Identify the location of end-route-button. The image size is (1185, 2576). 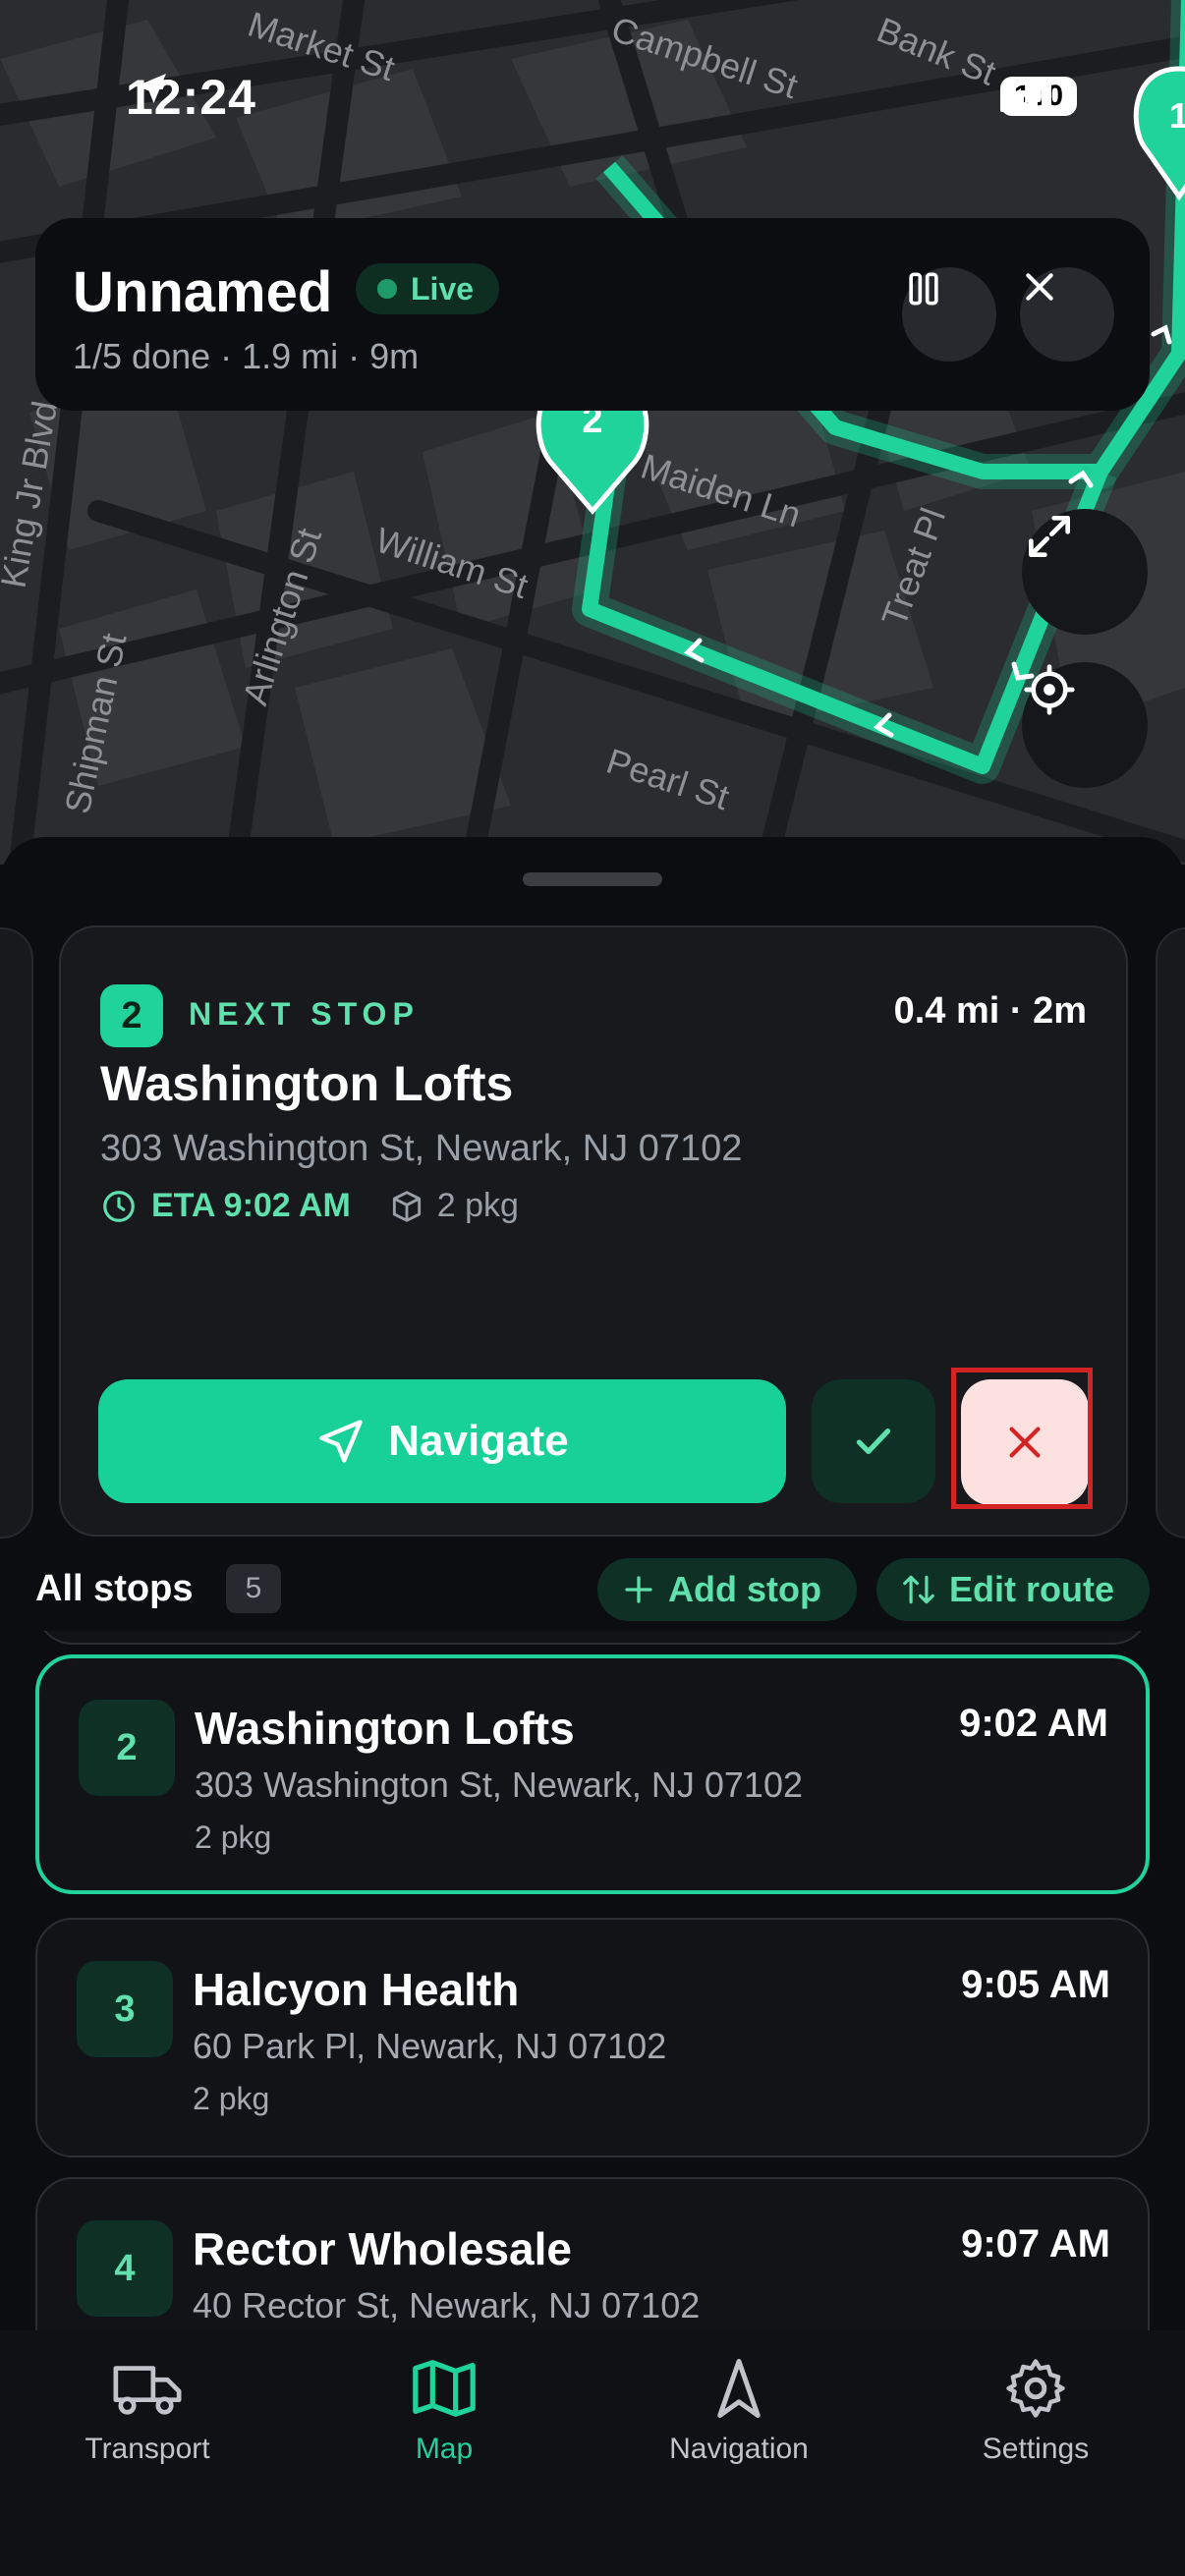
(1067, 314).